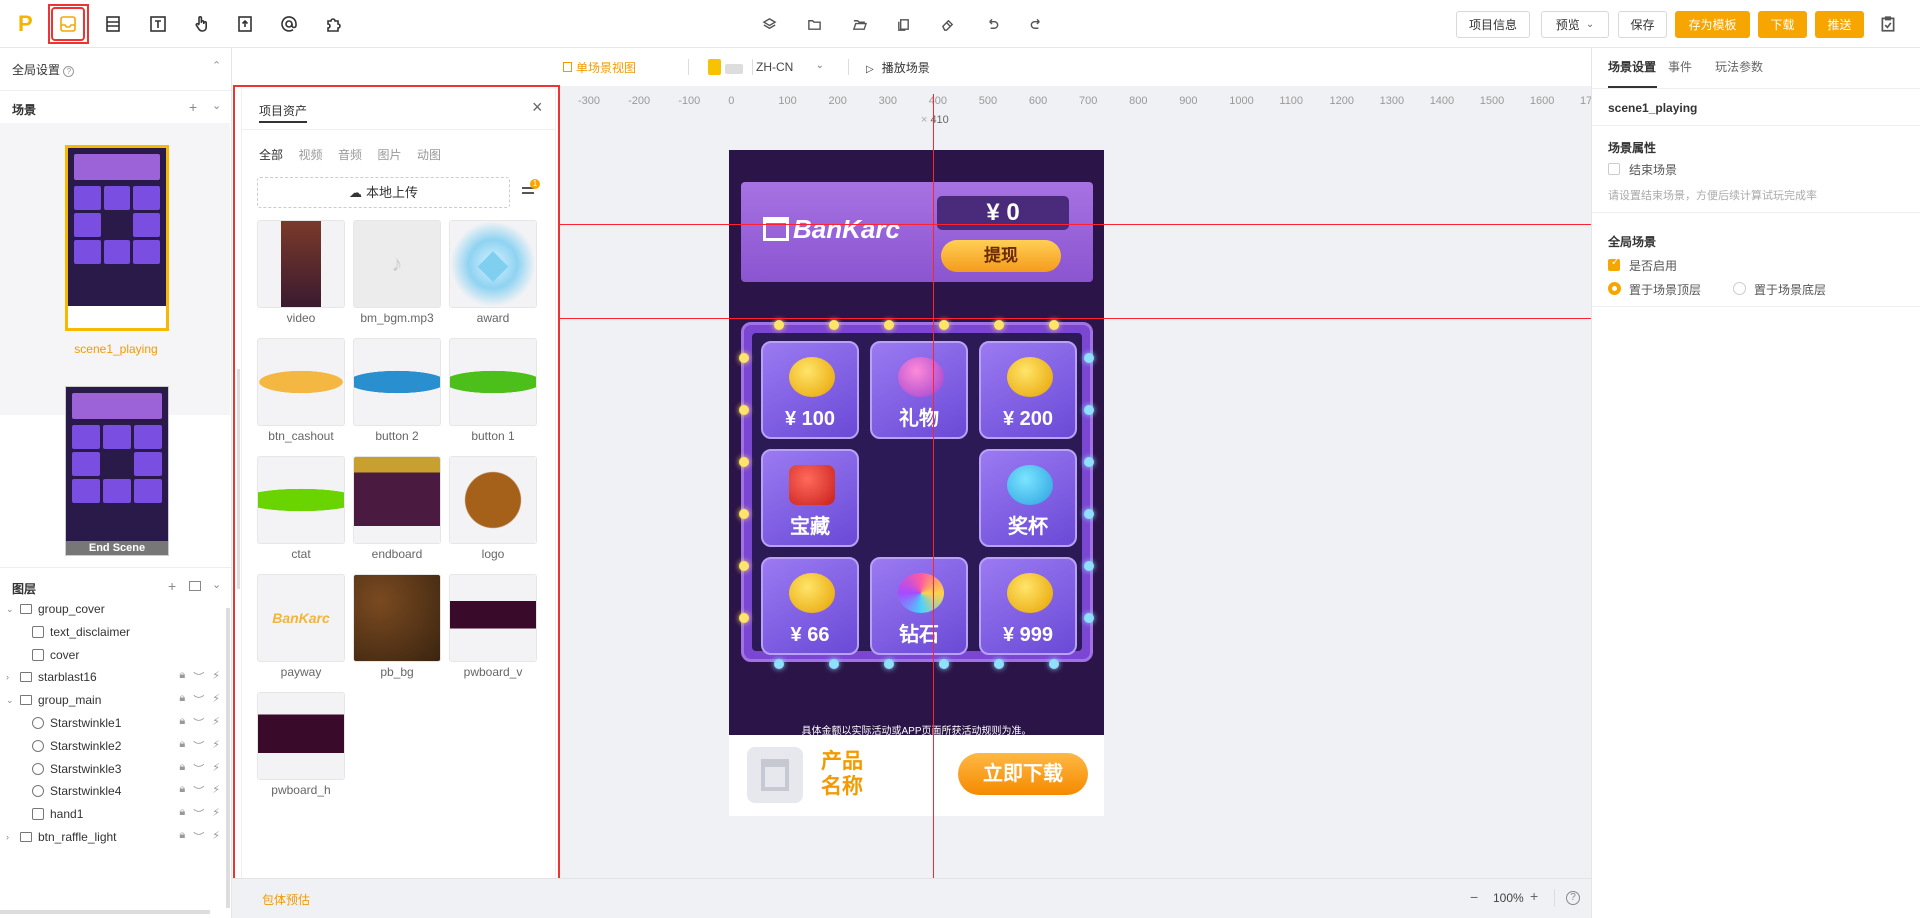  I want to click on place-bottom-radio, so click(1739, 288).